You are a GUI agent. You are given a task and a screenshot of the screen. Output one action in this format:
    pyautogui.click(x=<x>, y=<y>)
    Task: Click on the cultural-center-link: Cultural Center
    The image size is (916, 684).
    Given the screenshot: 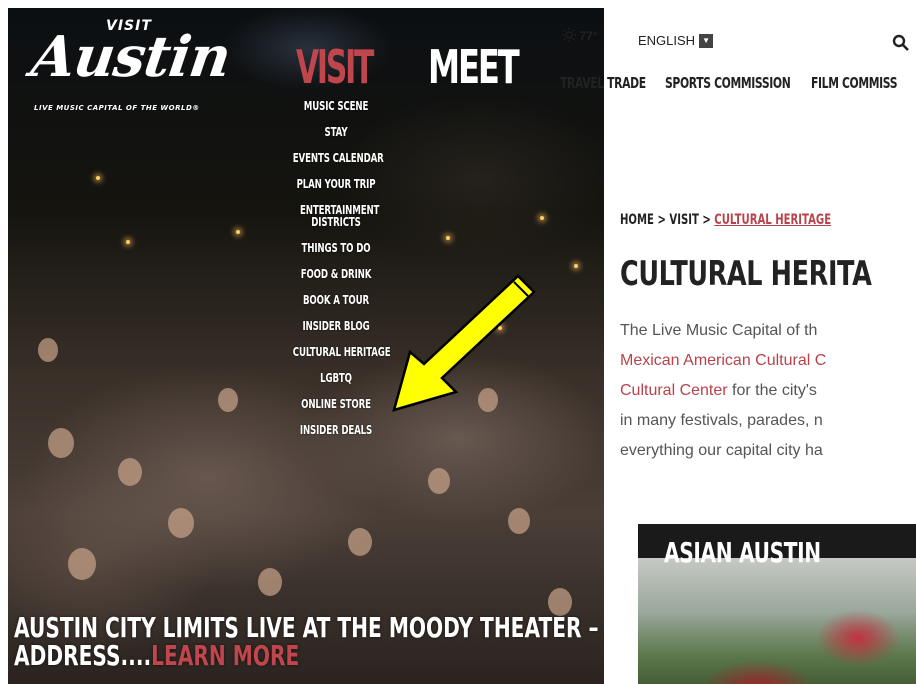 What is the action you would take?
    pyautogui.click(x=674, y=390)
    